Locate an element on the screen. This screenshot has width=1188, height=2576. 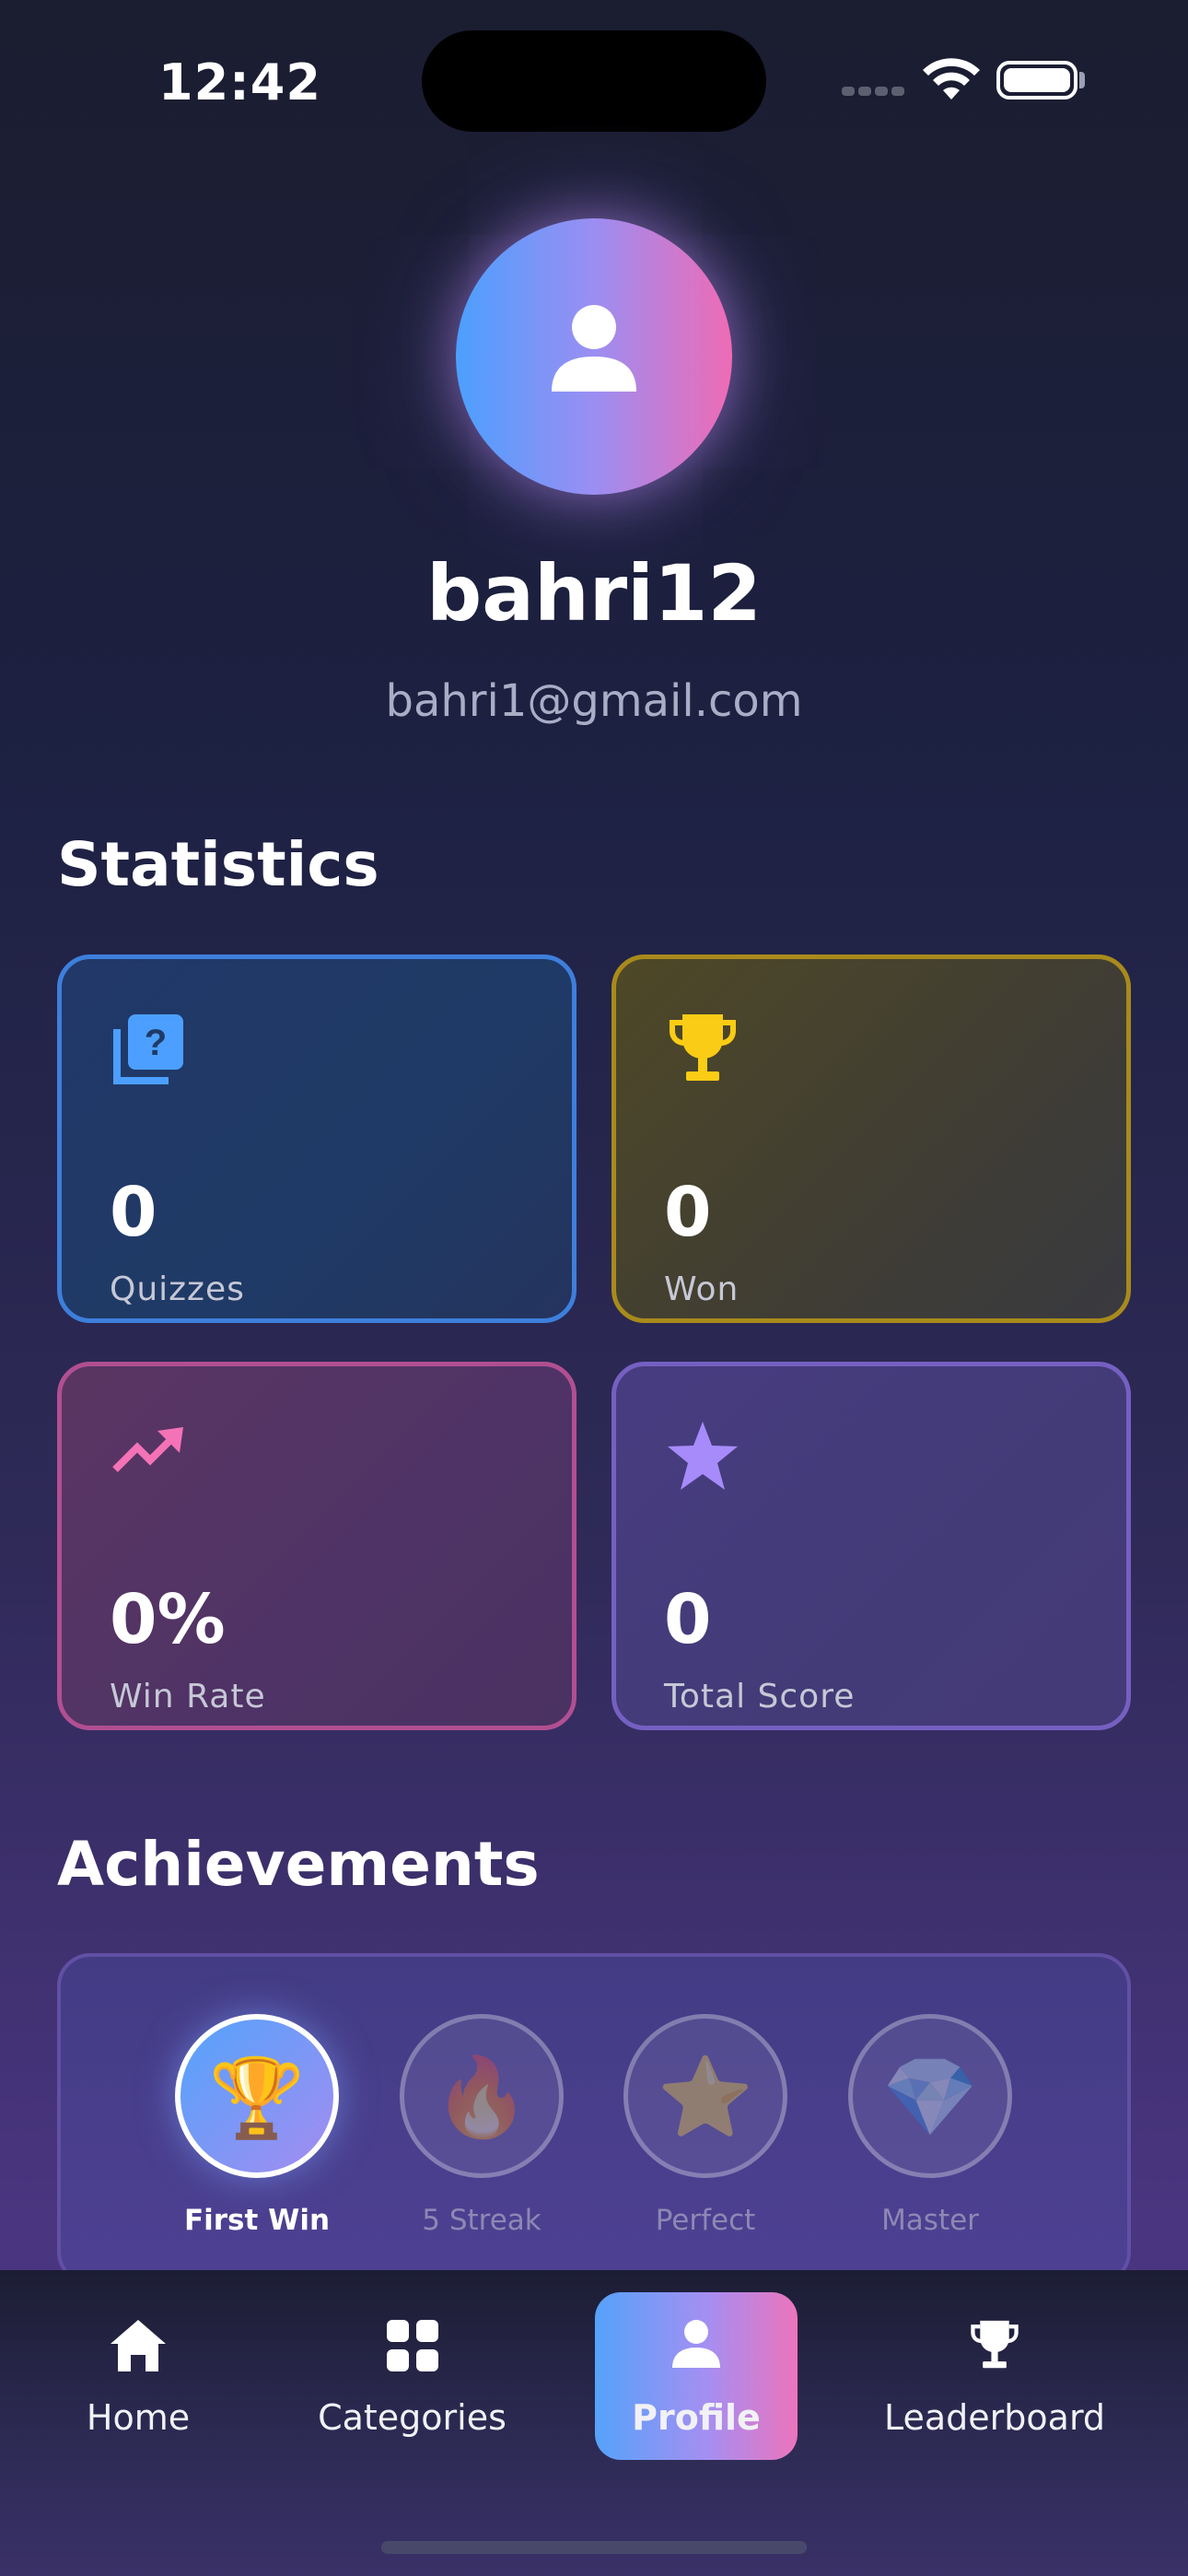
badge-master: 💎 is located at coordinates (930, 2096).